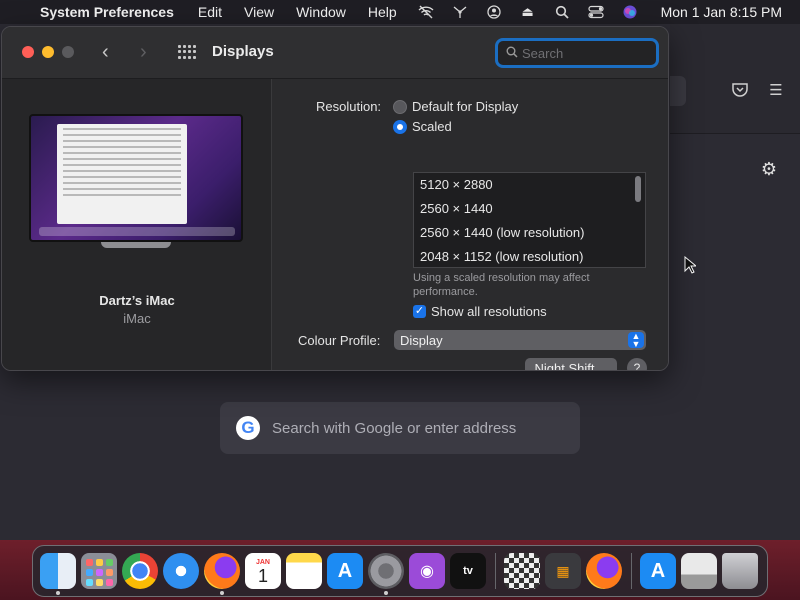 Image resolution: width=800 pixels, height=600 pixels. I want to click on eject-icon: ⏏, so click(528, 11).